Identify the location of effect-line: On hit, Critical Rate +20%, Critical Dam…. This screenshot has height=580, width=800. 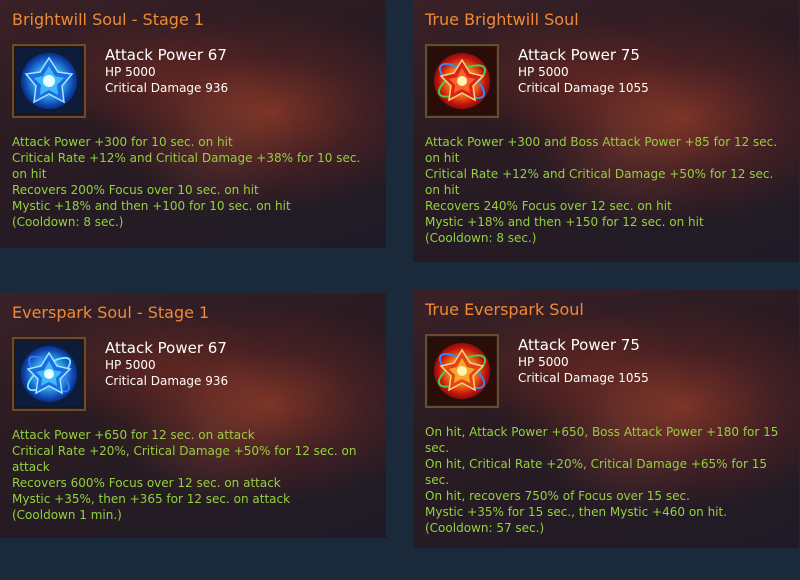
(596, 472).